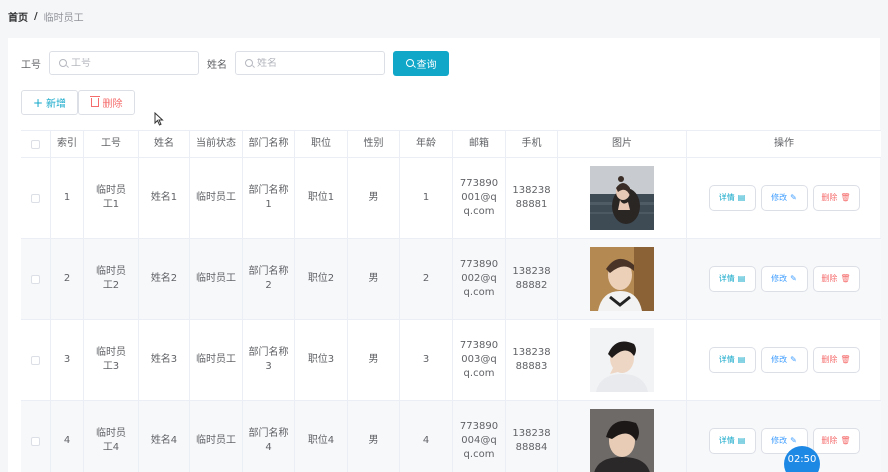 The image size is (888, 472). I want to click on cell-phone: 13823888881, so click(531, 197).